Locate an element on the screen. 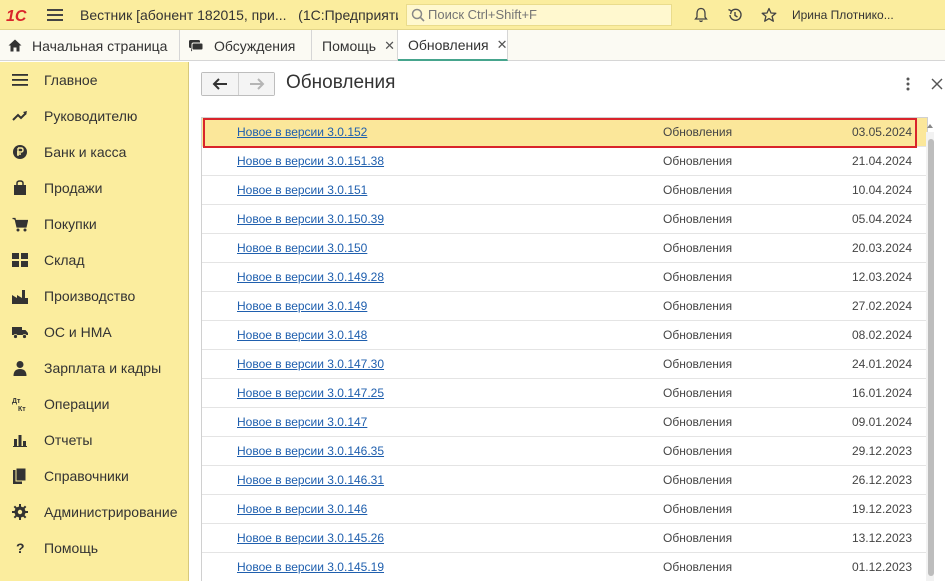  close-icon is located at coordinates (936, 84).